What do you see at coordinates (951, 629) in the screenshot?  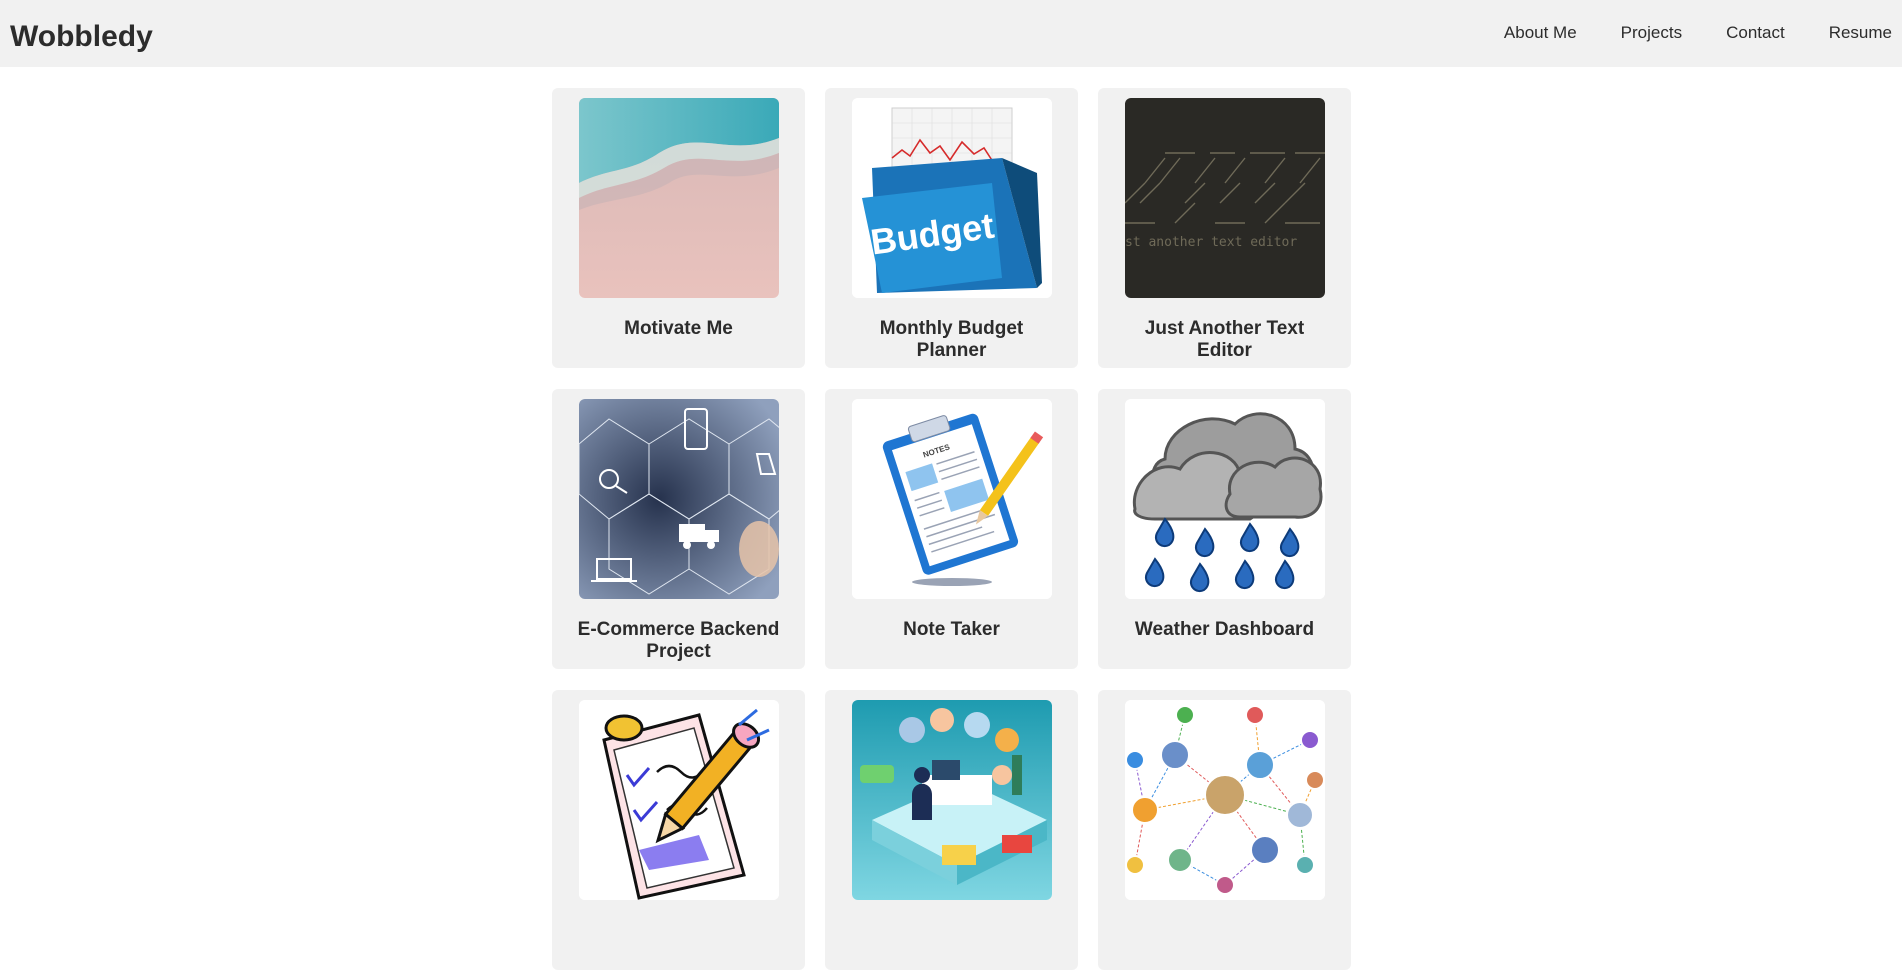 I see `project-title: Note Taker` at bounding box center [951, 629].